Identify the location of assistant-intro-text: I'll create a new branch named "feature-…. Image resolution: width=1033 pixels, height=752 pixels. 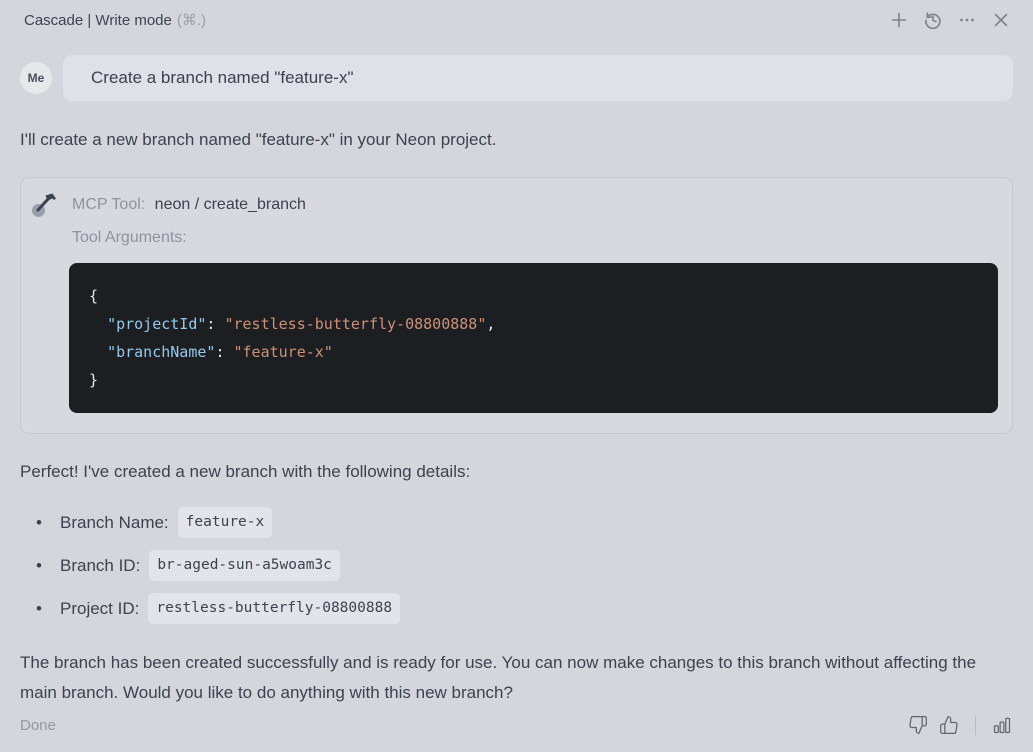
(258, 139).